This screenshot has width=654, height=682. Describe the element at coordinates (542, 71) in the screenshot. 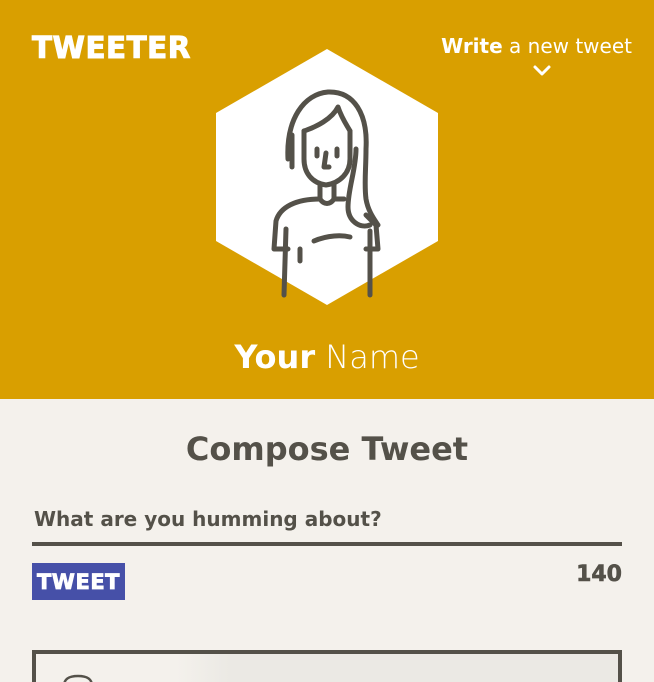

I see `chevron-down-icon` at that location.